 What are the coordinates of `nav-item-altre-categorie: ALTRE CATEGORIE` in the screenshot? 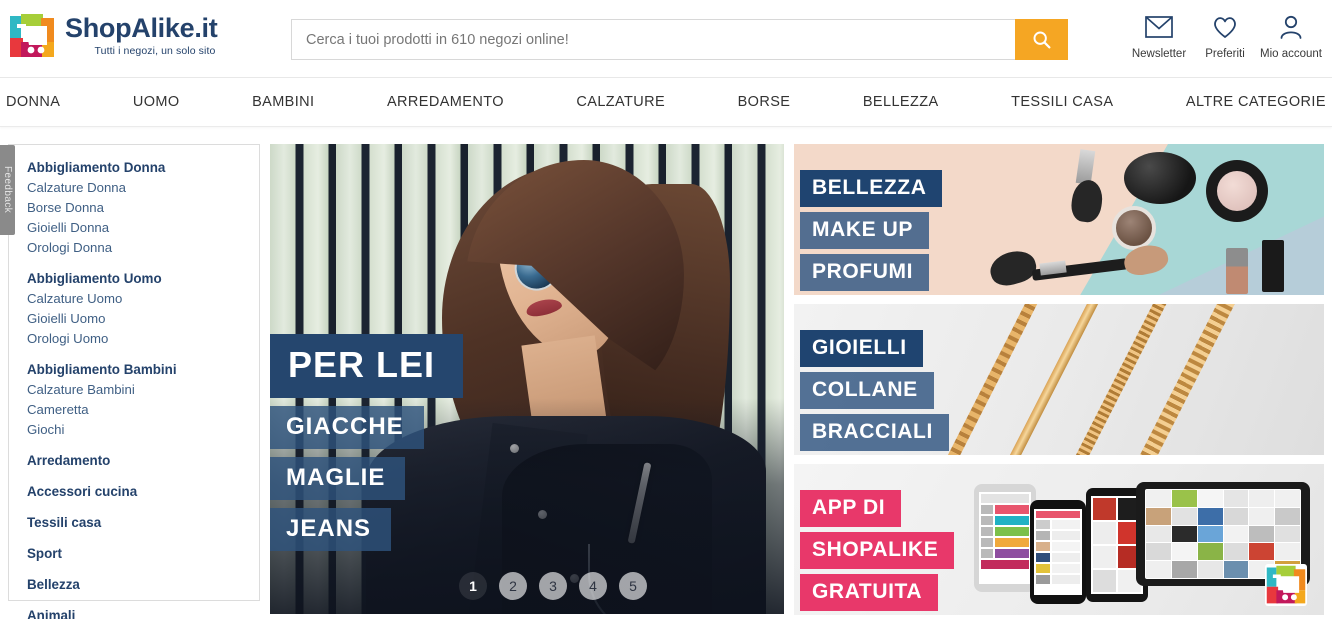 It's located at (1256, 102).